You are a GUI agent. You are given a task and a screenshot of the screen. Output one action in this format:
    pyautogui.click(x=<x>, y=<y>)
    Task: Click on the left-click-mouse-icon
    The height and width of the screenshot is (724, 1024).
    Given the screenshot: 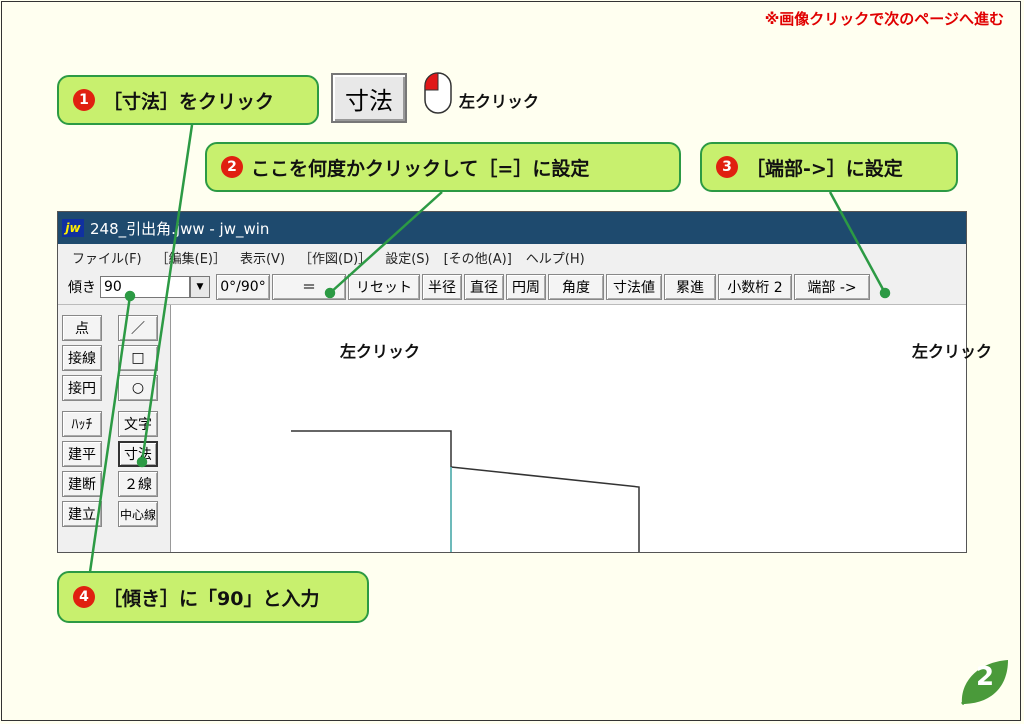 What is the action you would take?
    pyautogui.click(x=438, y=93)
    